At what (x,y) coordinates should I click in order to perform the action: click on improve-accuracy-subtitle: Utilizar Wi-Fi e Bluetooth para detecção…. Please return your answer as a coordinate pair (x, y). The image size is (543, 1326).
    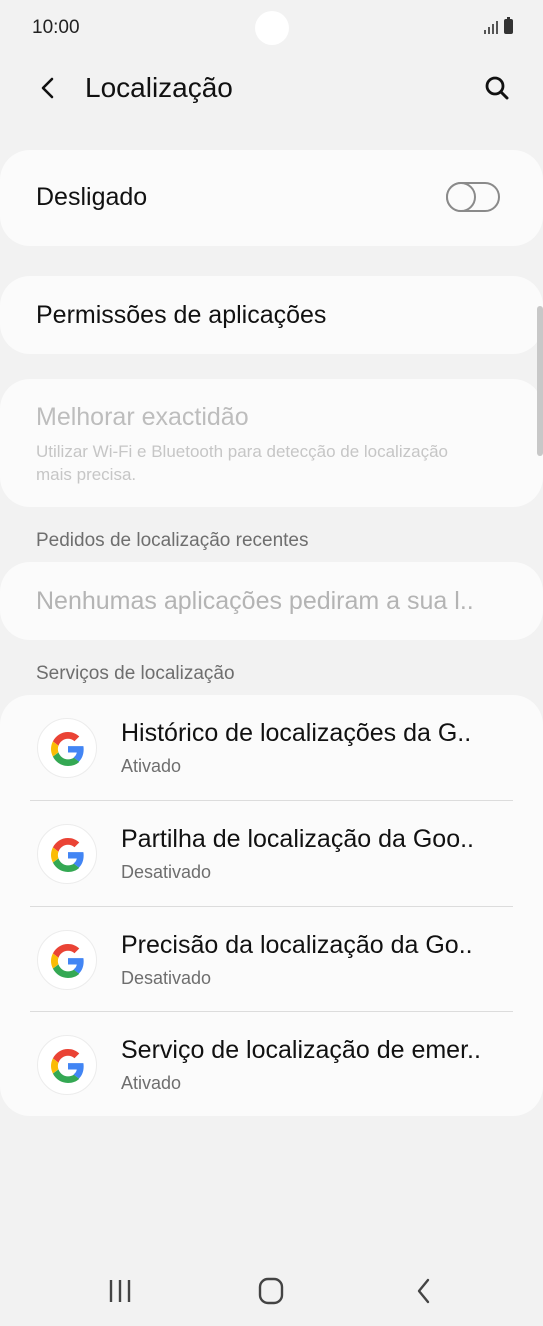
    Looking at the image, I should click on (242, 463).